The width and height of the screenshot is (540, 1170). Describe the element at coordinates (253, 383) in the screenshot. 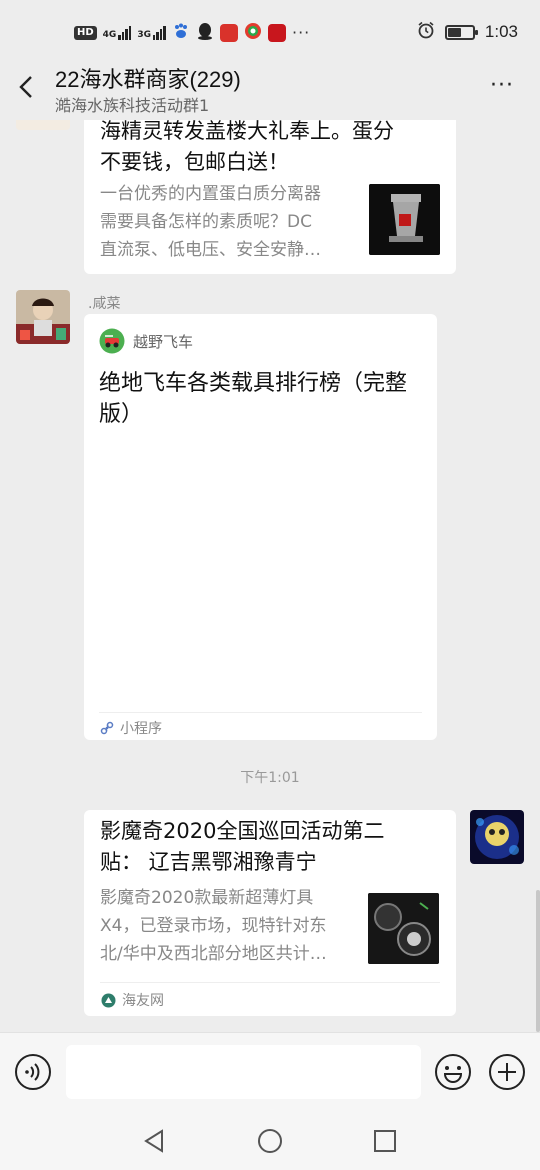

I see `mini-program-title-line: 绝地飞车各类载具排行榜（完整` at that location.